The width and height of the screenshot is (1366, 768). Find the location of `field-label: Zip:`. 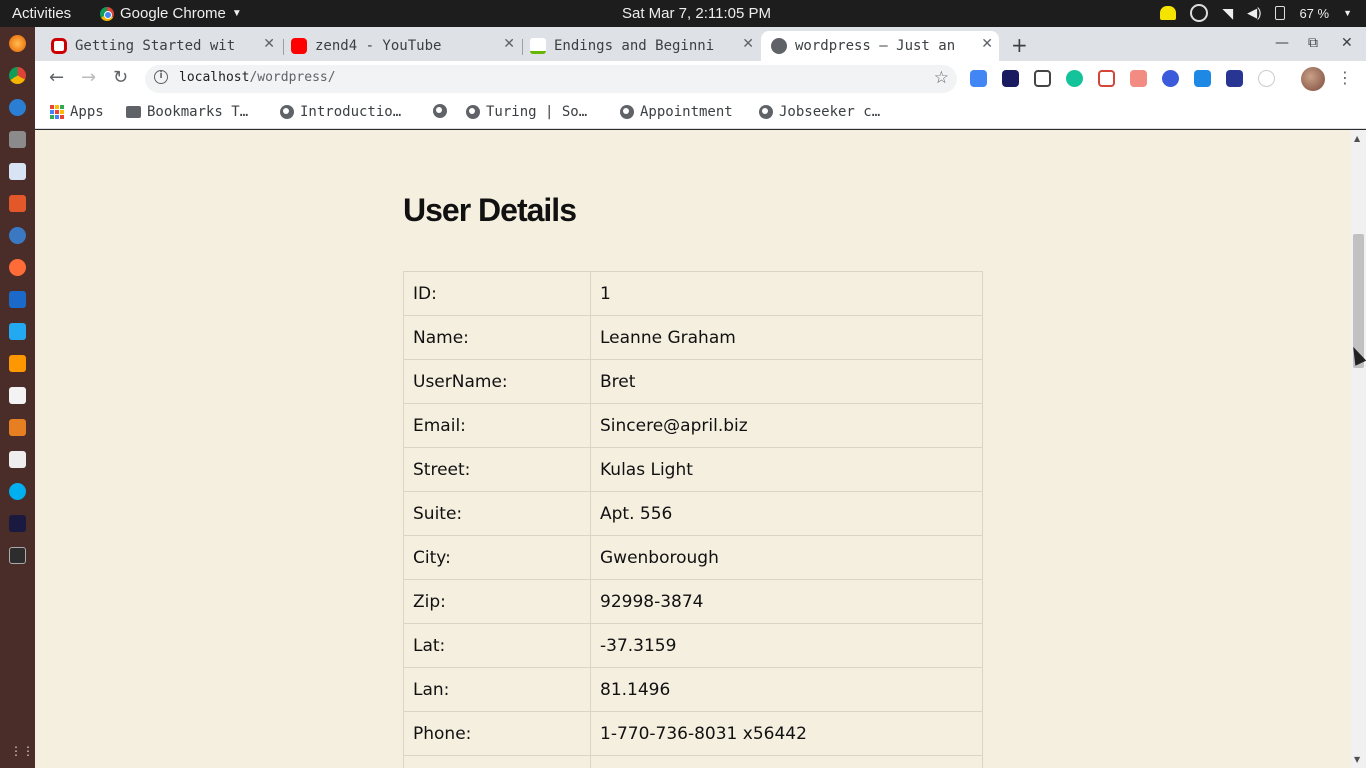

field-label: Zip: is located at coordinates (497, 601).